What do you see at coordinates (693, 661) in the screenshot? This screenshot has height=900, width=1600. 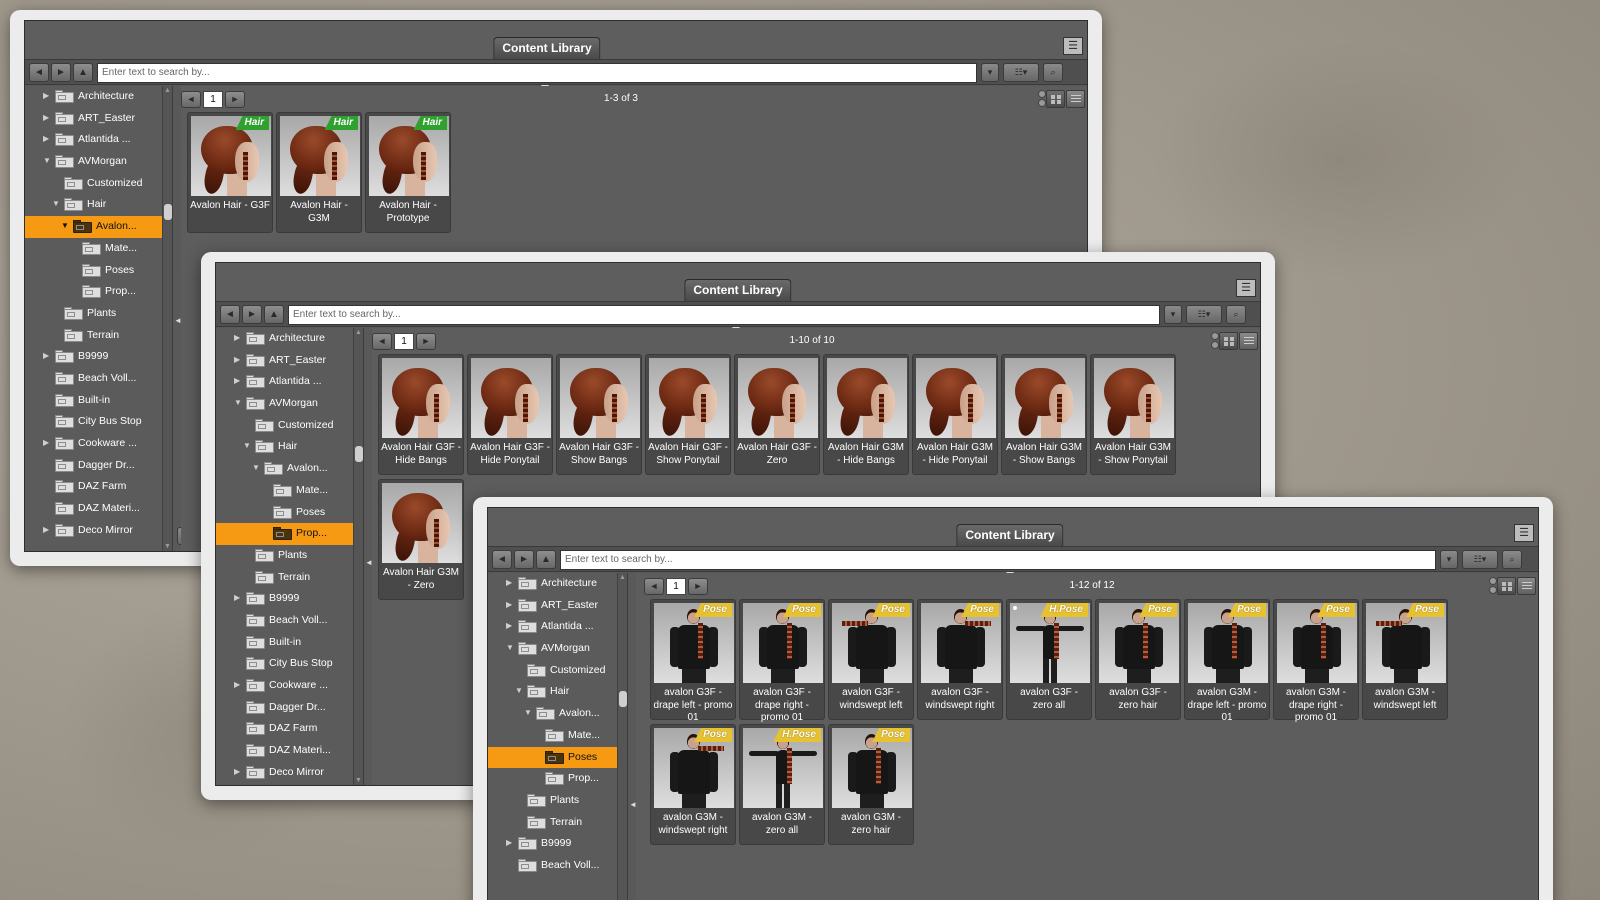 I see `asset-tile: Pose avalon G3F - drape left - promo 01` at bounding box center [693, 661].